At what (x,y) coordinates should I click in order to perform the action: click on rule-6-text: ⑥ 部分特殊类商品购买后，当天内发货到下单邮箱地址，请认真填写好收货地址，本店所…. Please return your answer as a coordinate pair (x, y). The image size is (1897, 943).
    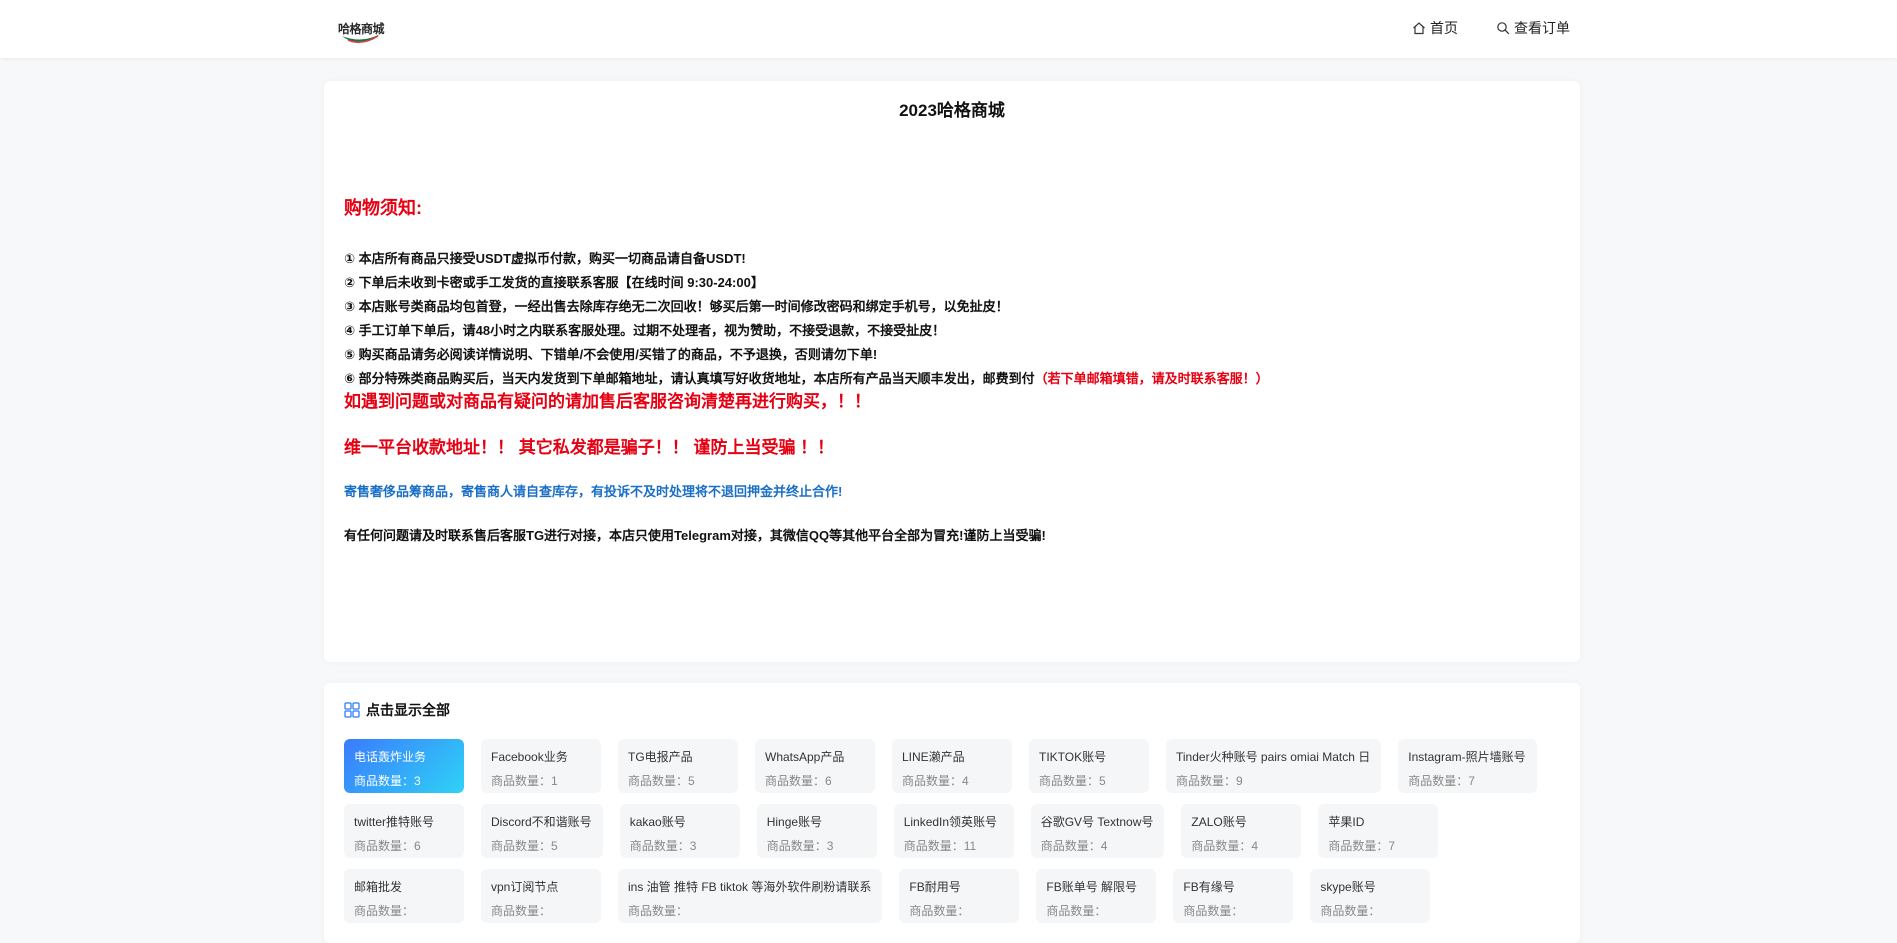
    Looking at the image, I should click on (689, 378).